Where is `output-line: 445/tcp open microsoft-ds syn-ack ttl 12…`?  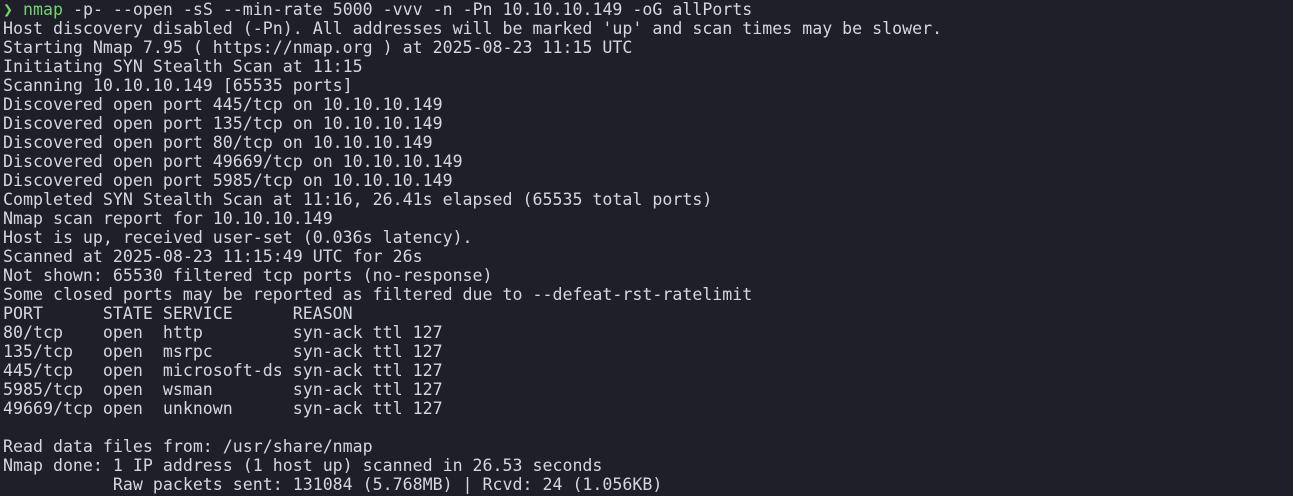
output-line: 445/tcp open microsoft-ds syn-ack ttl 12… is located at coordinates (223, 370).